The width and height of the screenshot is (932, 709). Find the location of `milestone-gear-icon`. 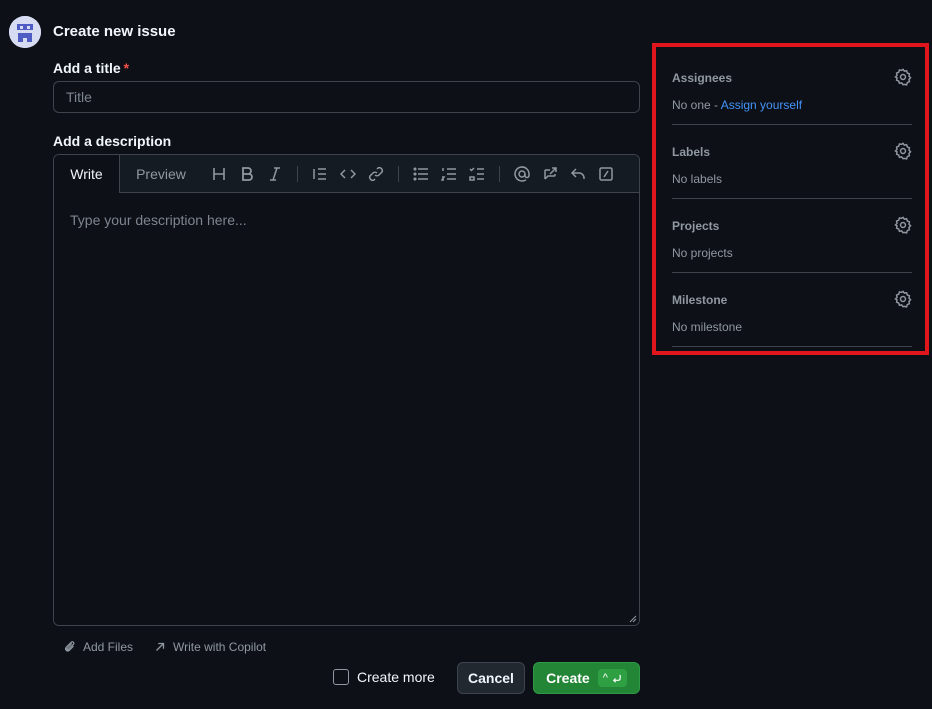

milestone-gear-icon is located at coordinates (903, 299).